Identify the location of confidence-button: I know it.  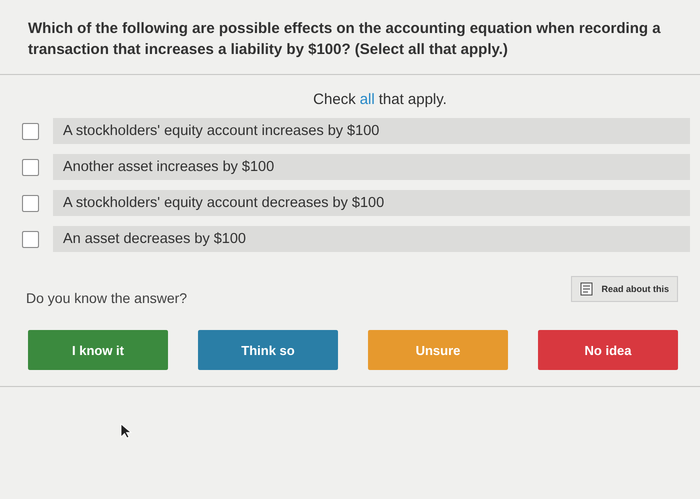
(98, 350).